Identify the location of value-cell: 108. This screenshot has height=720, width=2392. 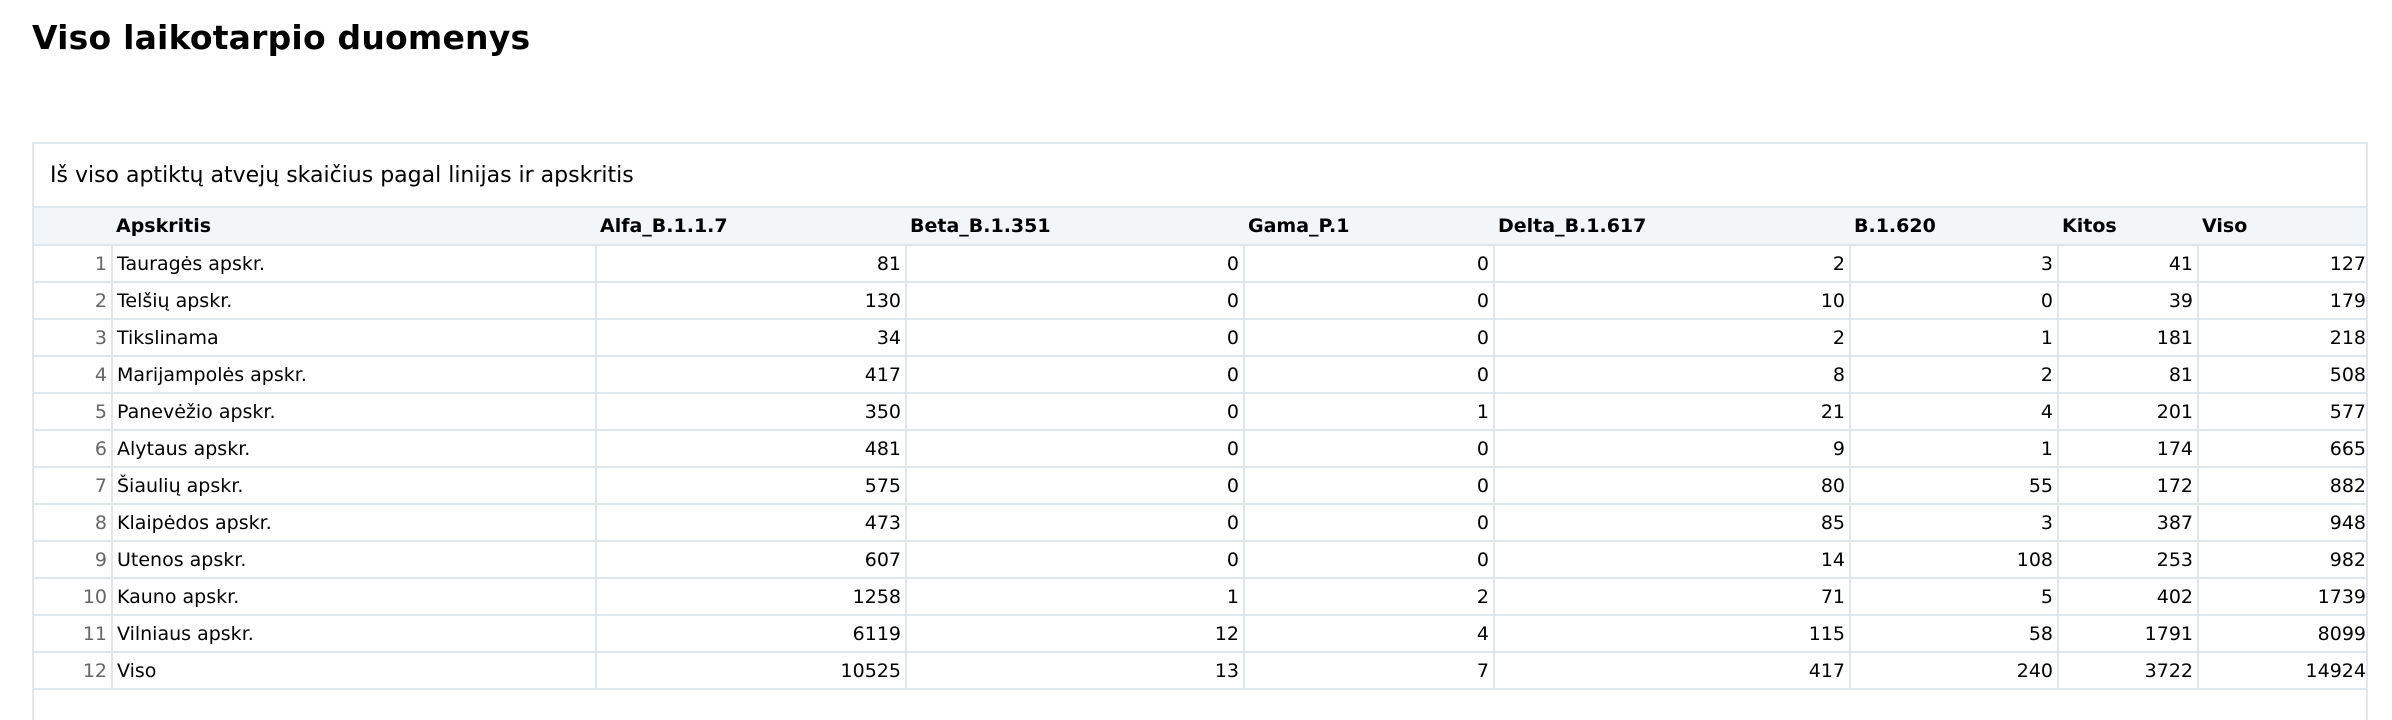
(1953, 560).